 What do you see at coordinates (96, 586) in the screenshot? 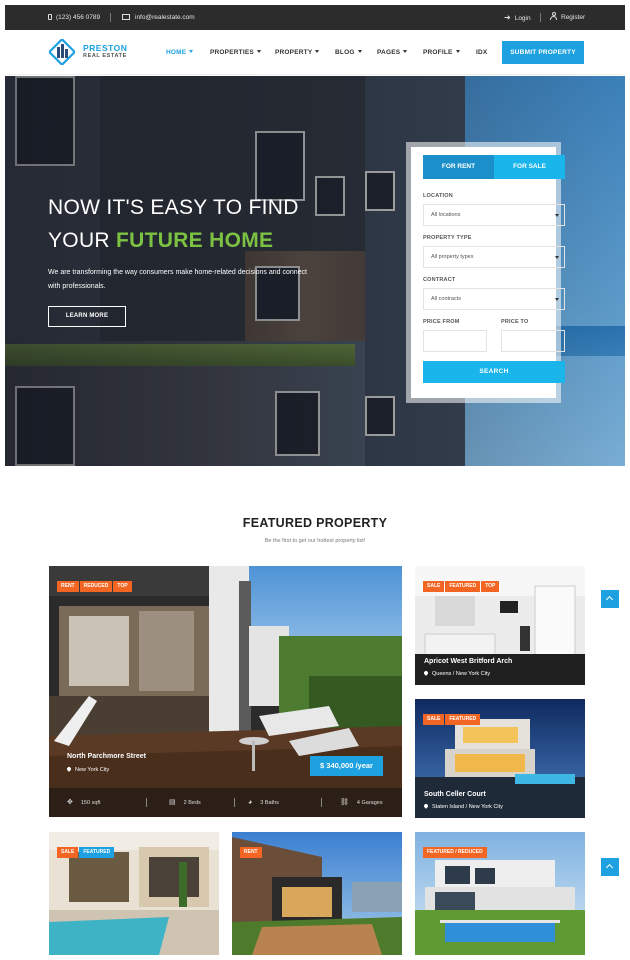
I see `status-badge: REDUCED` at bounding box center [96, 586].